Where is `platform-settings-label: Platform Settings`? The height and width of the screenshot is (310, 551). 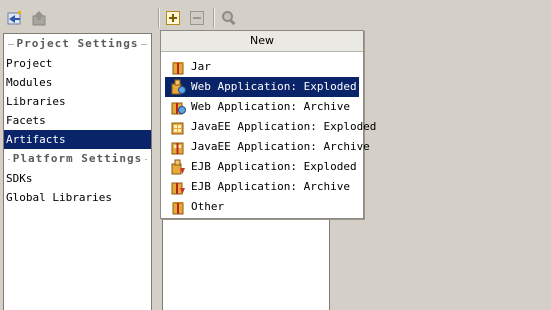
platform-settings-label: Platform Settings is located at coordinates (77, 158).